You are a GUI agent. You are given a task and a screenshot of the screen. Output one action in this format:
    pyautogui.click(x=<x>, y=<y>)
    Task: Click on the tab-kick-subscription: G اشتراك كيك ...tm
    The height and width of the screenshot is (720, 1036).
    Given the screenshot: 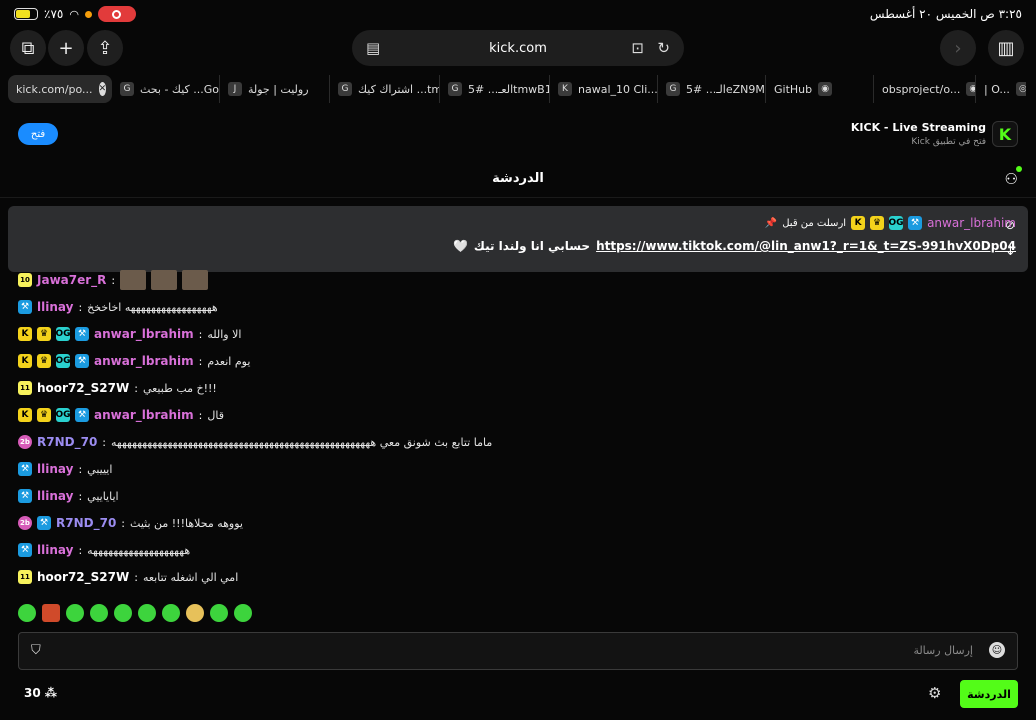 What is the action you would take?
    pyautogui.click(x=385, y=89)
    